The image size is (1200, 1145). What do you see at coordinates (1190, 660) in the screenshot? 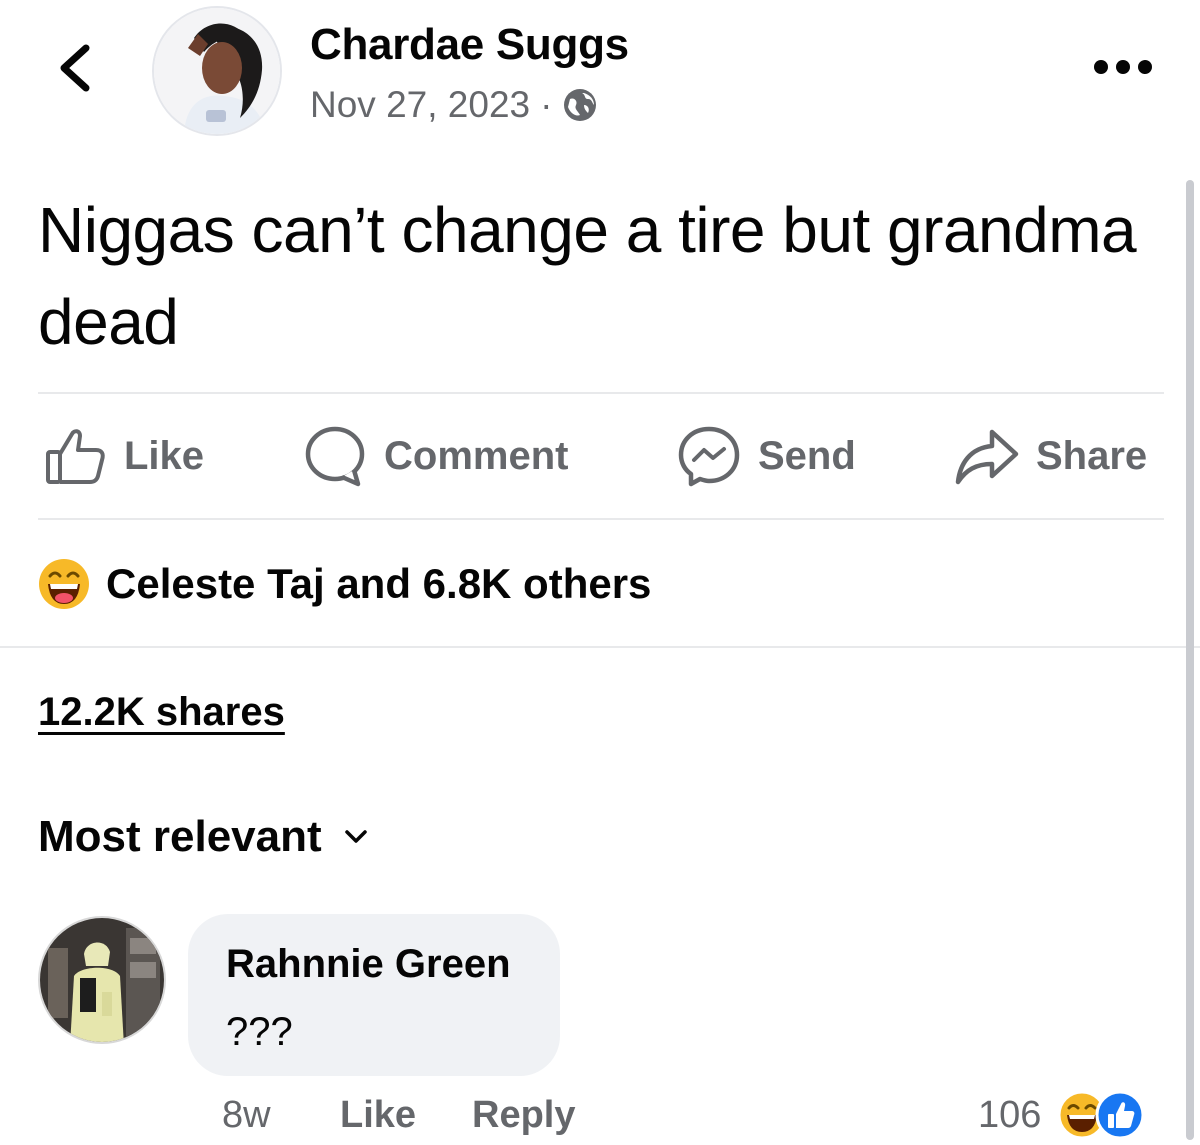
I see `scrollbar` at bounding box center [1190, 660].